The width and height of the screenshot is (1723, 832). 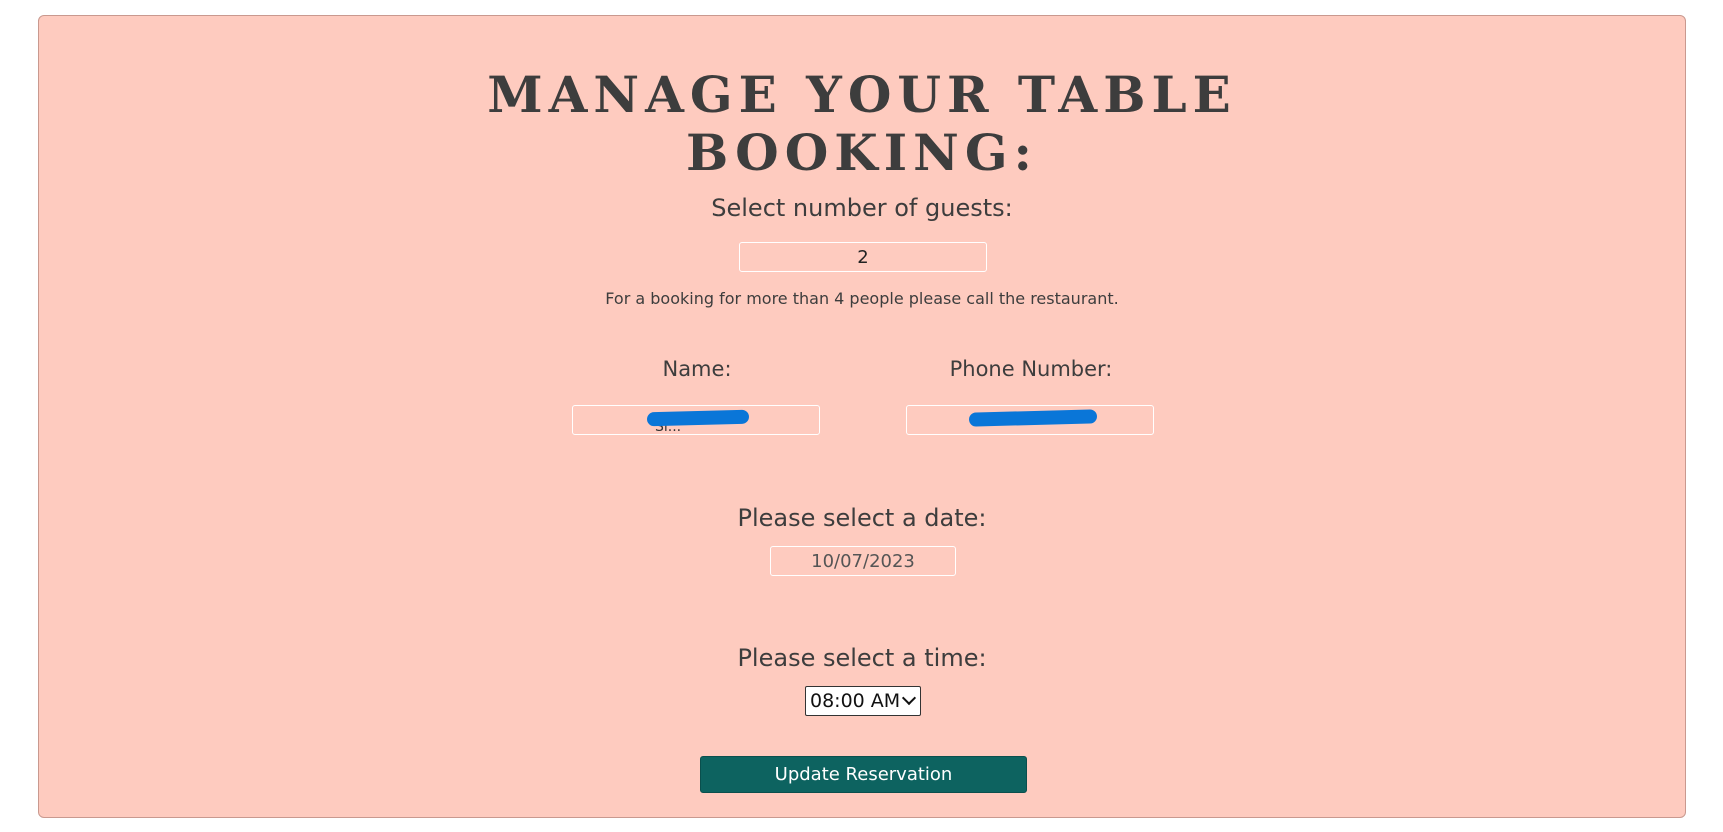 What do you see at coordinates (863, 257) in the screenshot?
I see `guests-input` at bounding box center [863, 257].